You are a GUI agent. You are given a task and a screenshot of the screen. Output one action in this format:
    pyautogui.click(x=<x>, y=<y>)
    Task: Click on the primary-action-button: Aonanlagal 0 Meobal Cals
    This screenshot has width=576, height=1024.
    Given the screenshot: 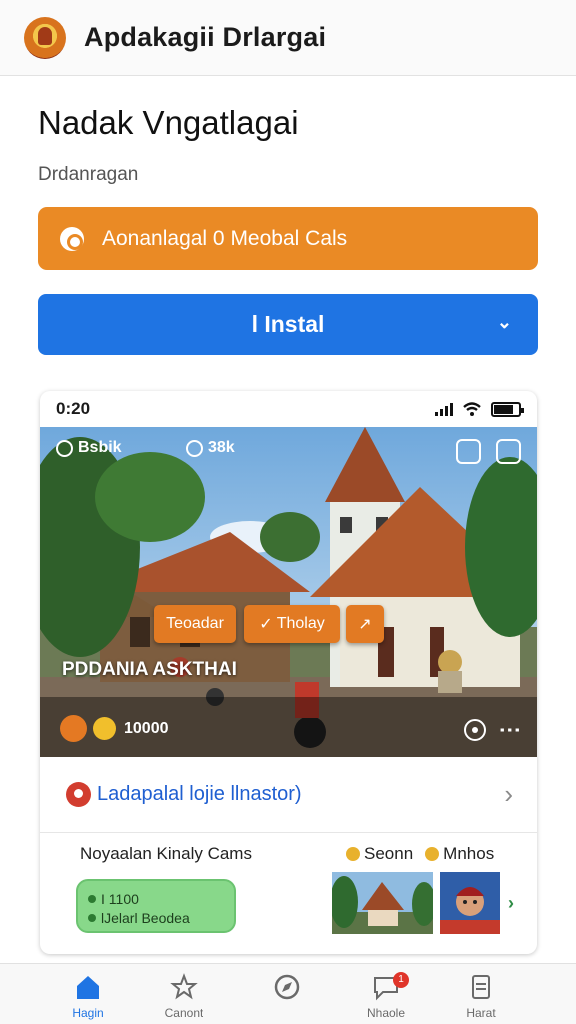 What is the action you would take?
    pyautogui.click(x=288, y=238)
    